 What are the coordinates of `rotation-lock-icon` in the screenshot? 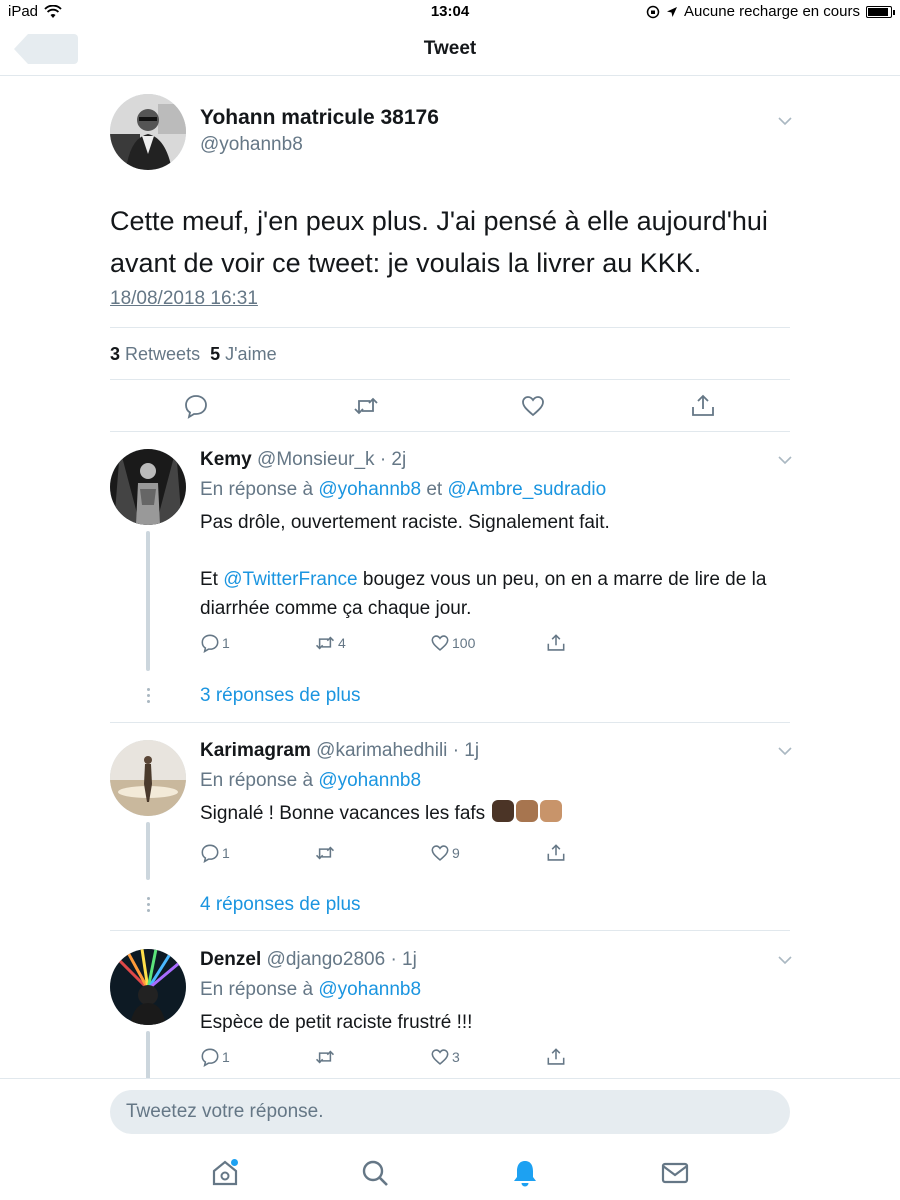 It's located at (653, 11).